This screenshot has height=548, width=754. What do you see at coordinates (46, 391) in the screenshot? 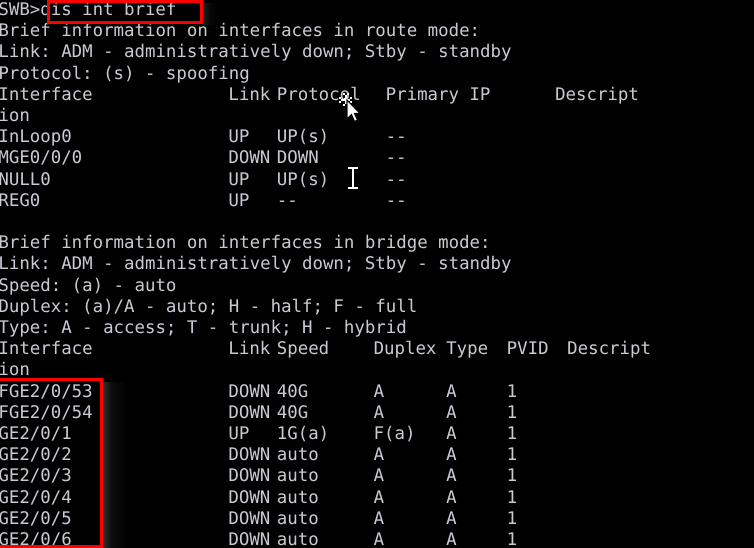
I see `row-interface: FGE2/0/53` at bounding box center [46, 391].